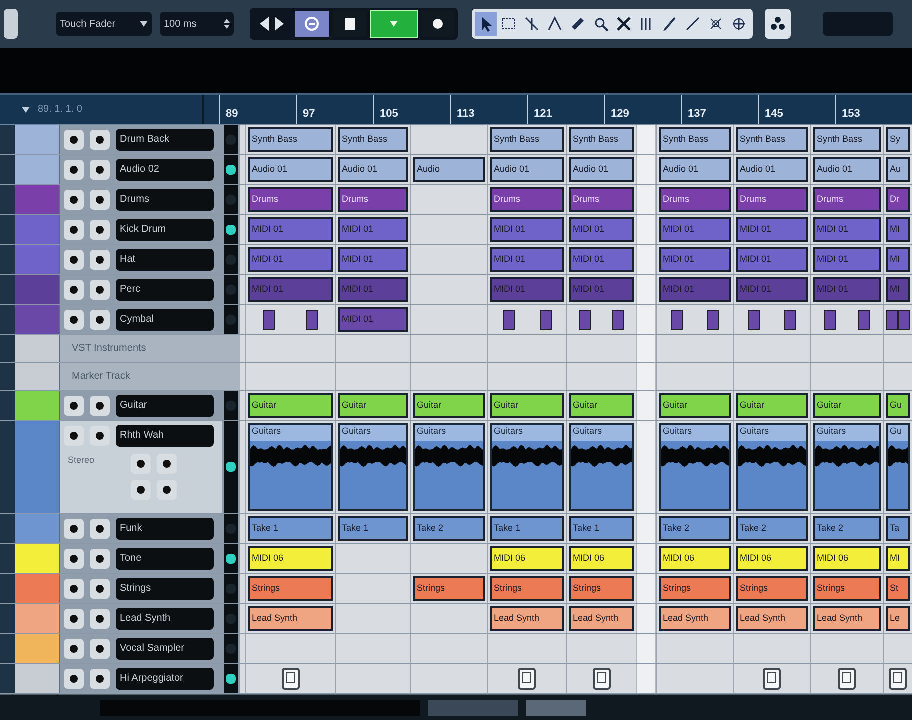 The width and height of the screenshot is (912, 720). What do you see at coordinates (527, 528) in the screenshot?
I see `audio-event: Take 1` at bounding box center [527, 528].